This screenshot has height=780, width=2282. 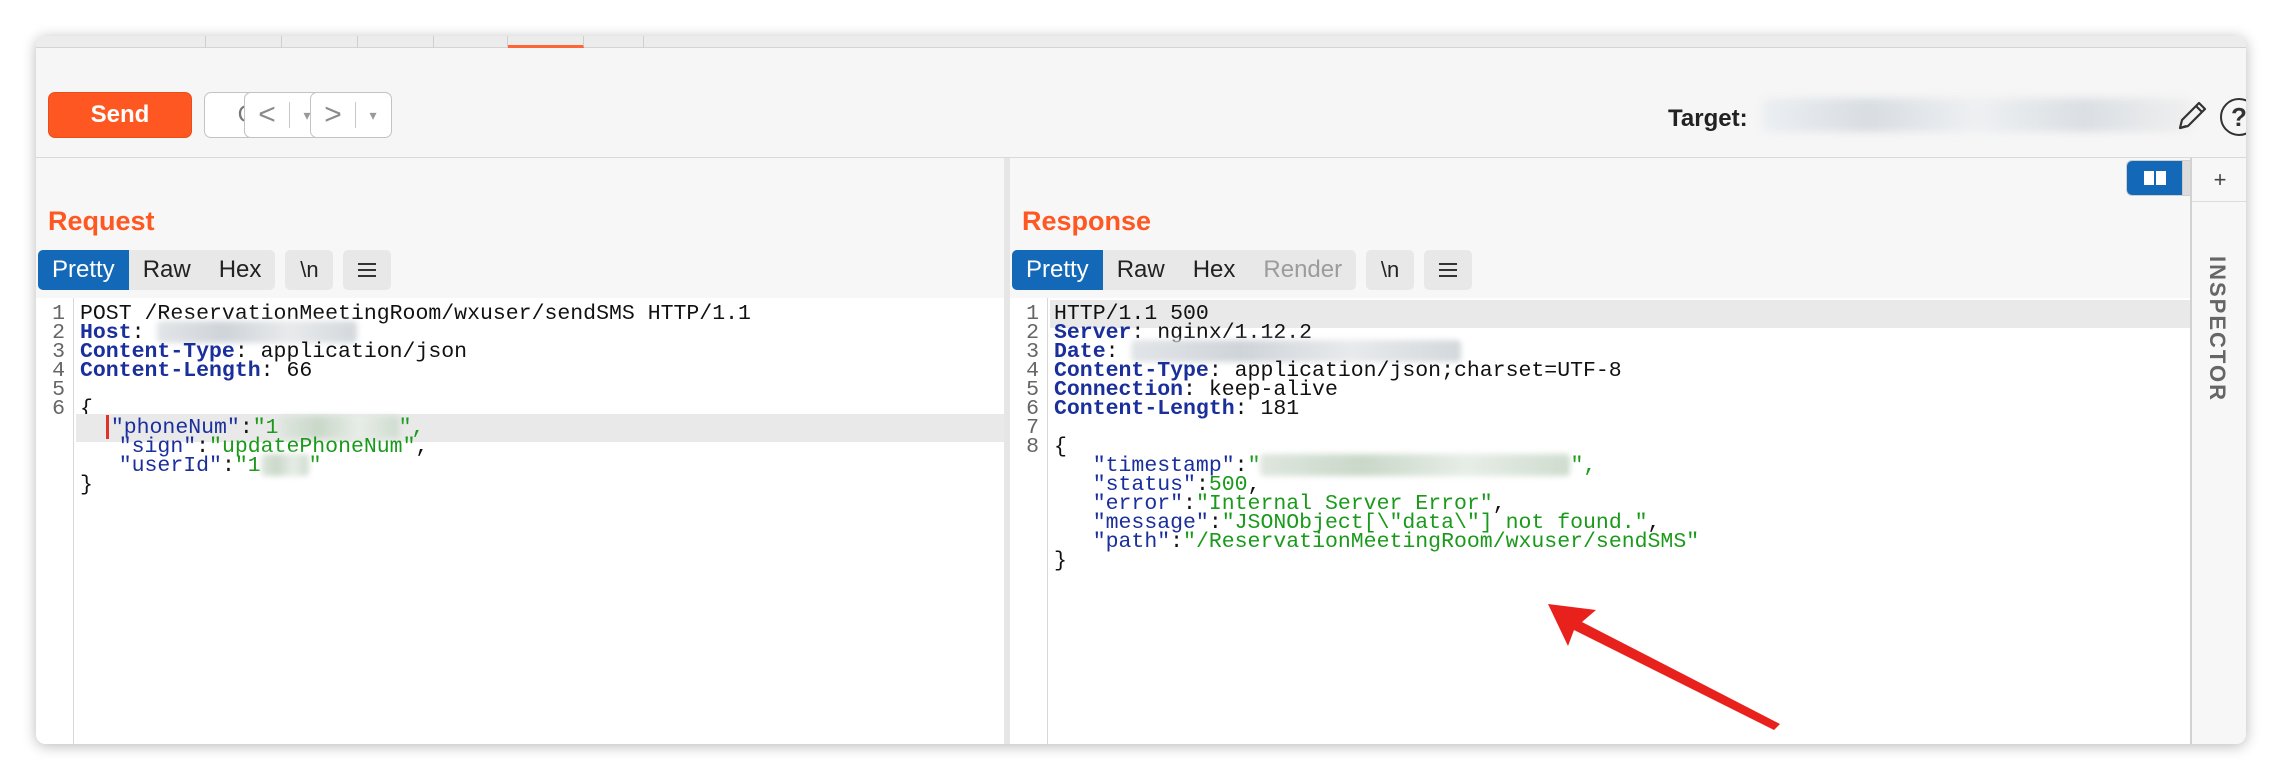 What do you see at coordinates (2192, 116) in the screenshot?
I see `pencil-icon` at bounding box center [2192, 116].